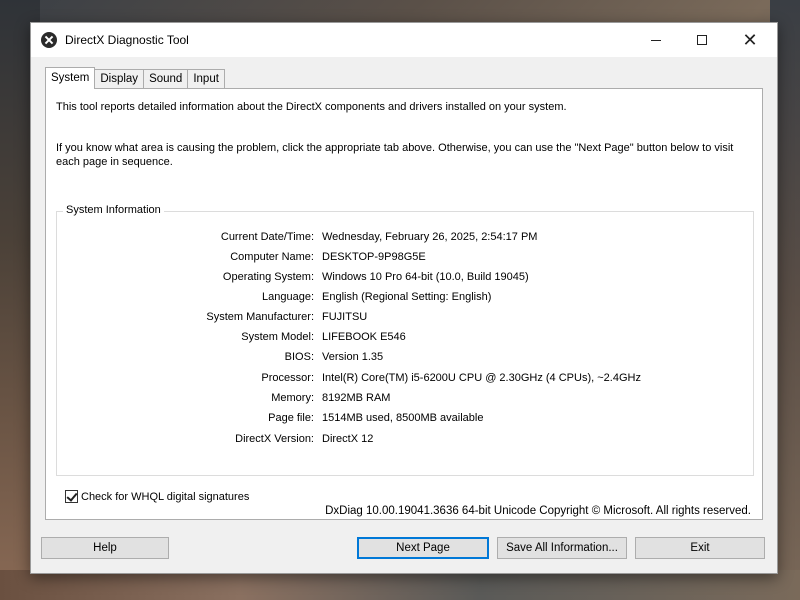  Describe the element at coordinates (356, 398) in the screenshot. I see `info-value: 8192MB RAM` at that location.